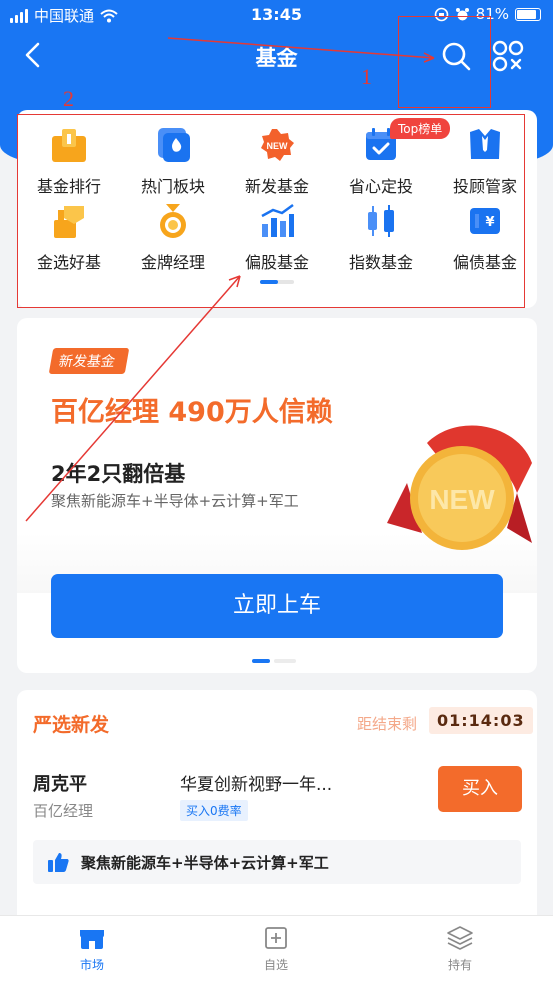 This screenshot has width=553, height=983. I want to click on bond-fund-icon: ¥, so click(485, 221).